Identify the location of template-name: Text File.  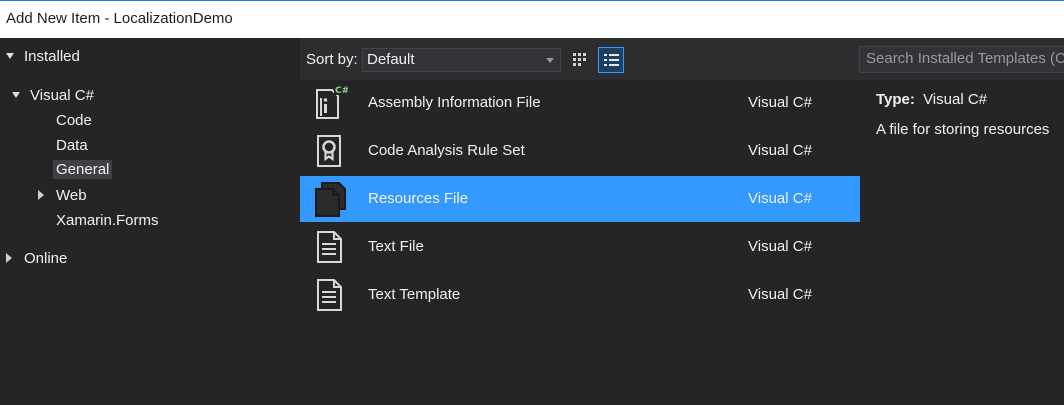
(396, 246).